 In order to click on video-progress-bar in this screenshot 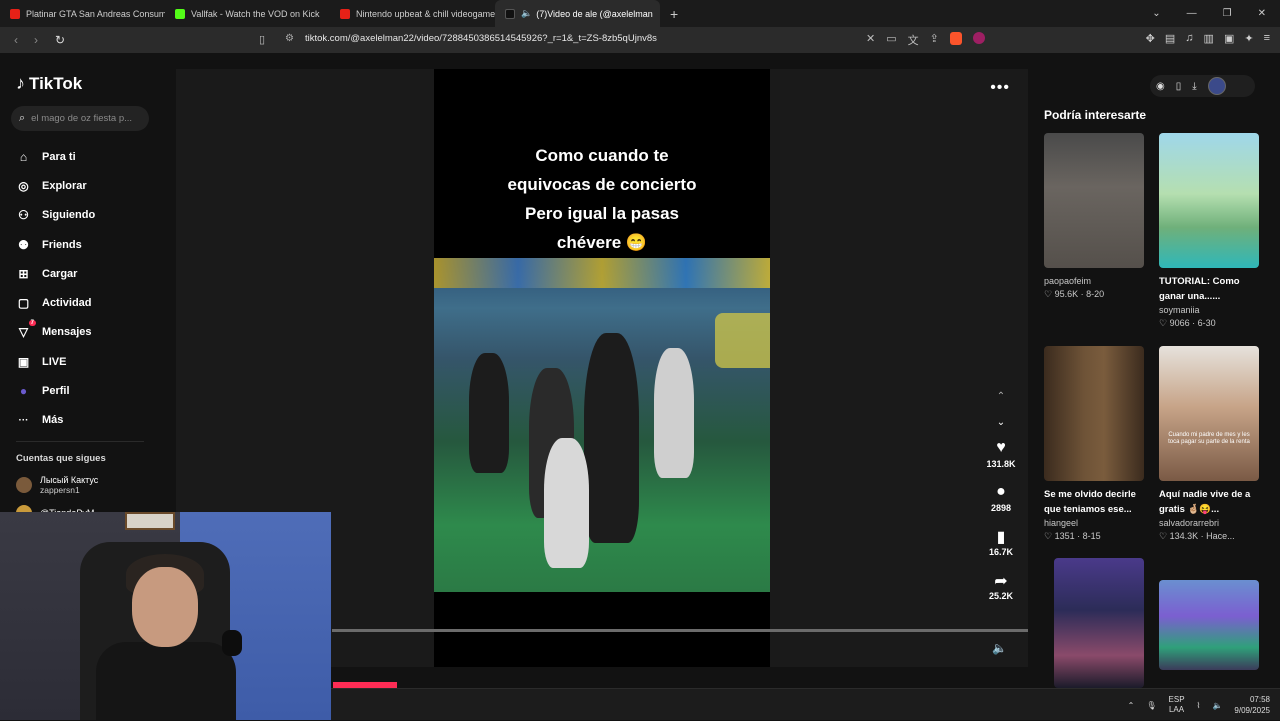, I will do `click(680, 630)`.